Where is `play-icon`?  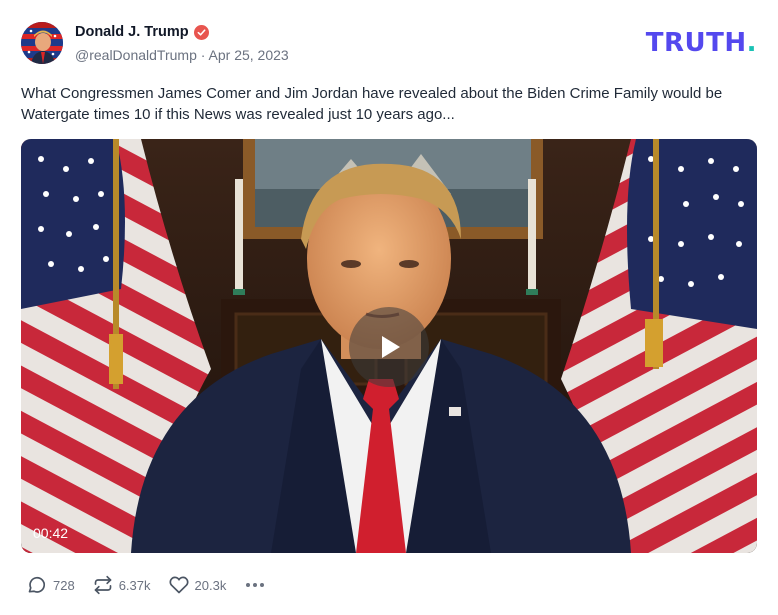
play-icon is located at coordinates (391, 347).